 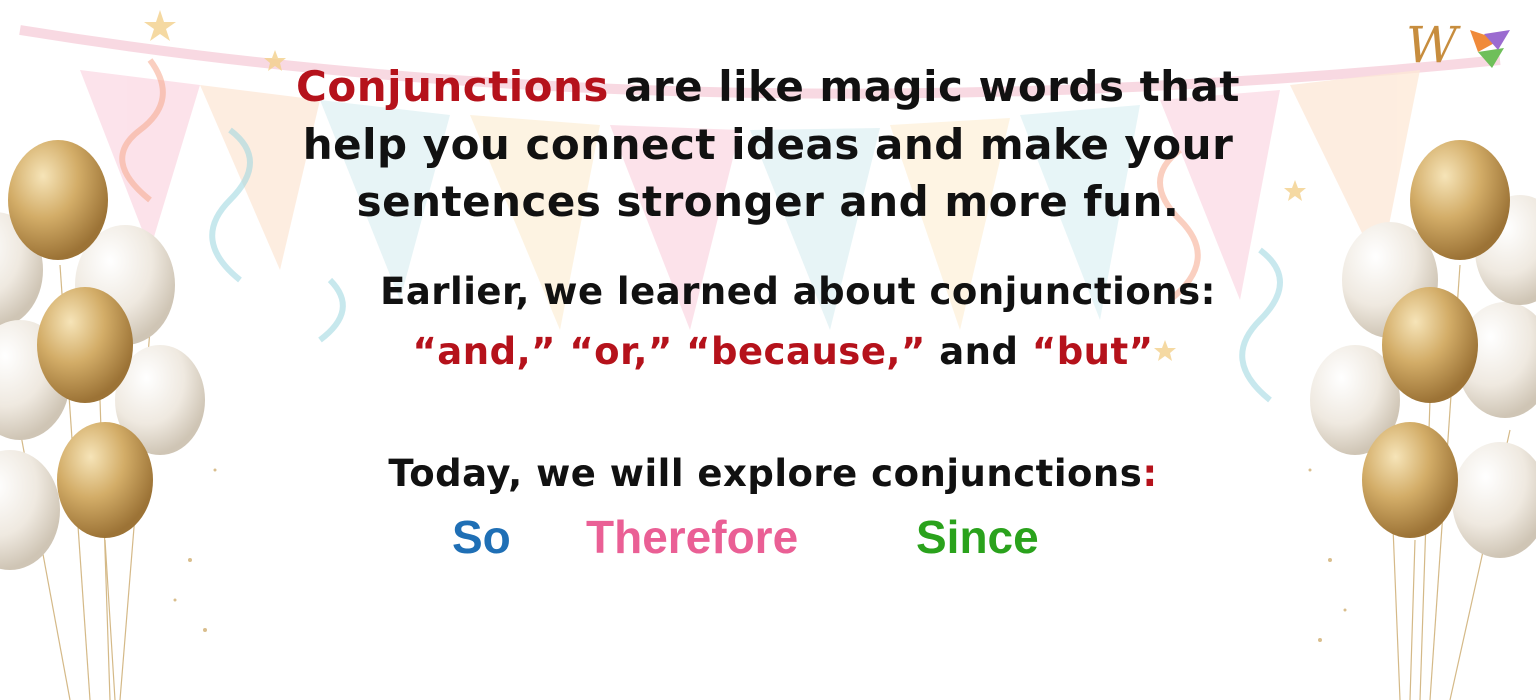 What do you see at coordinates (806, 351) in the screenshot?
I see `word-because: “because,”` at bounding box center [806, 351].